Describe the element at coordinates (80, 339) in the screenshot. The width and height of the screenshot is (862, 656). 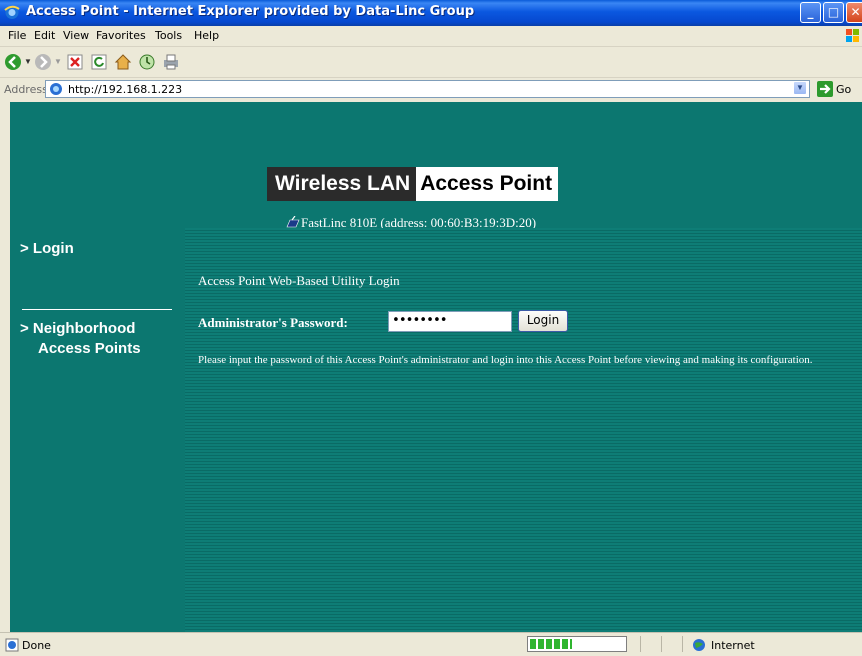
I see `nav-neighborhood-access-points: > Neighborhood Access Points` at that location.